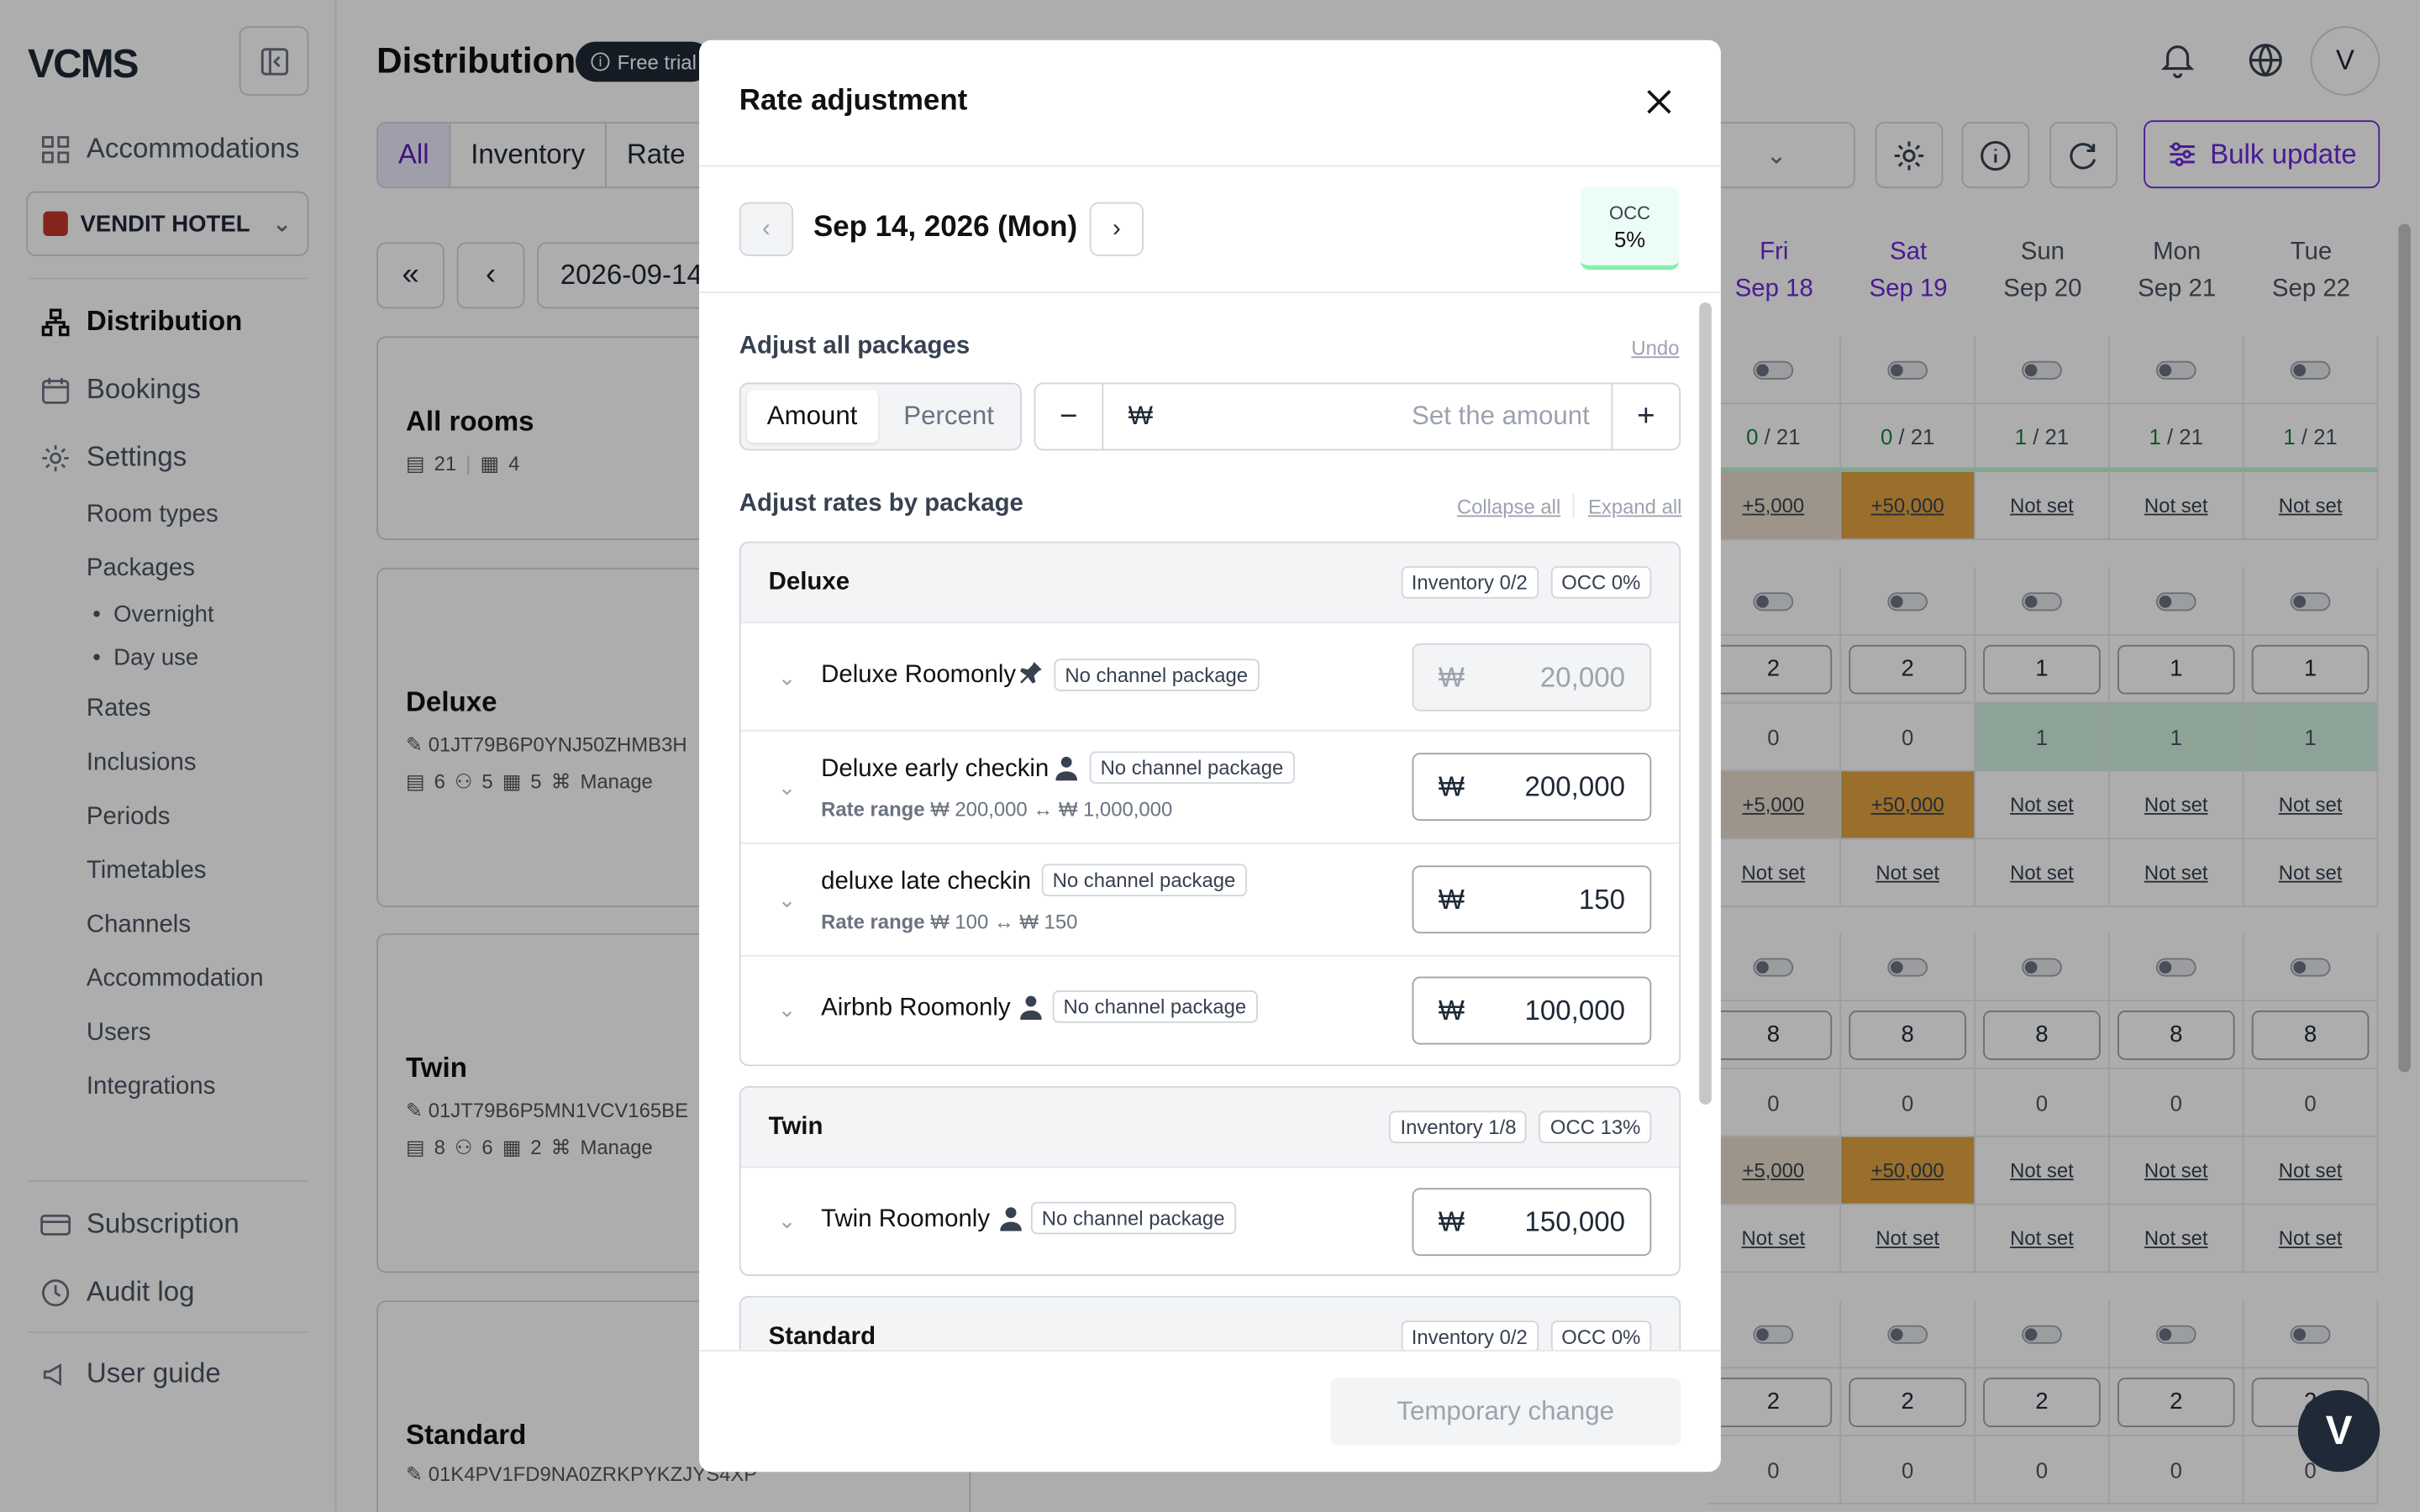 Image resolution: width=2420 pixels, height=1512 pixels. I want to click on rate-value: 100,000, so click(1575, 1010).